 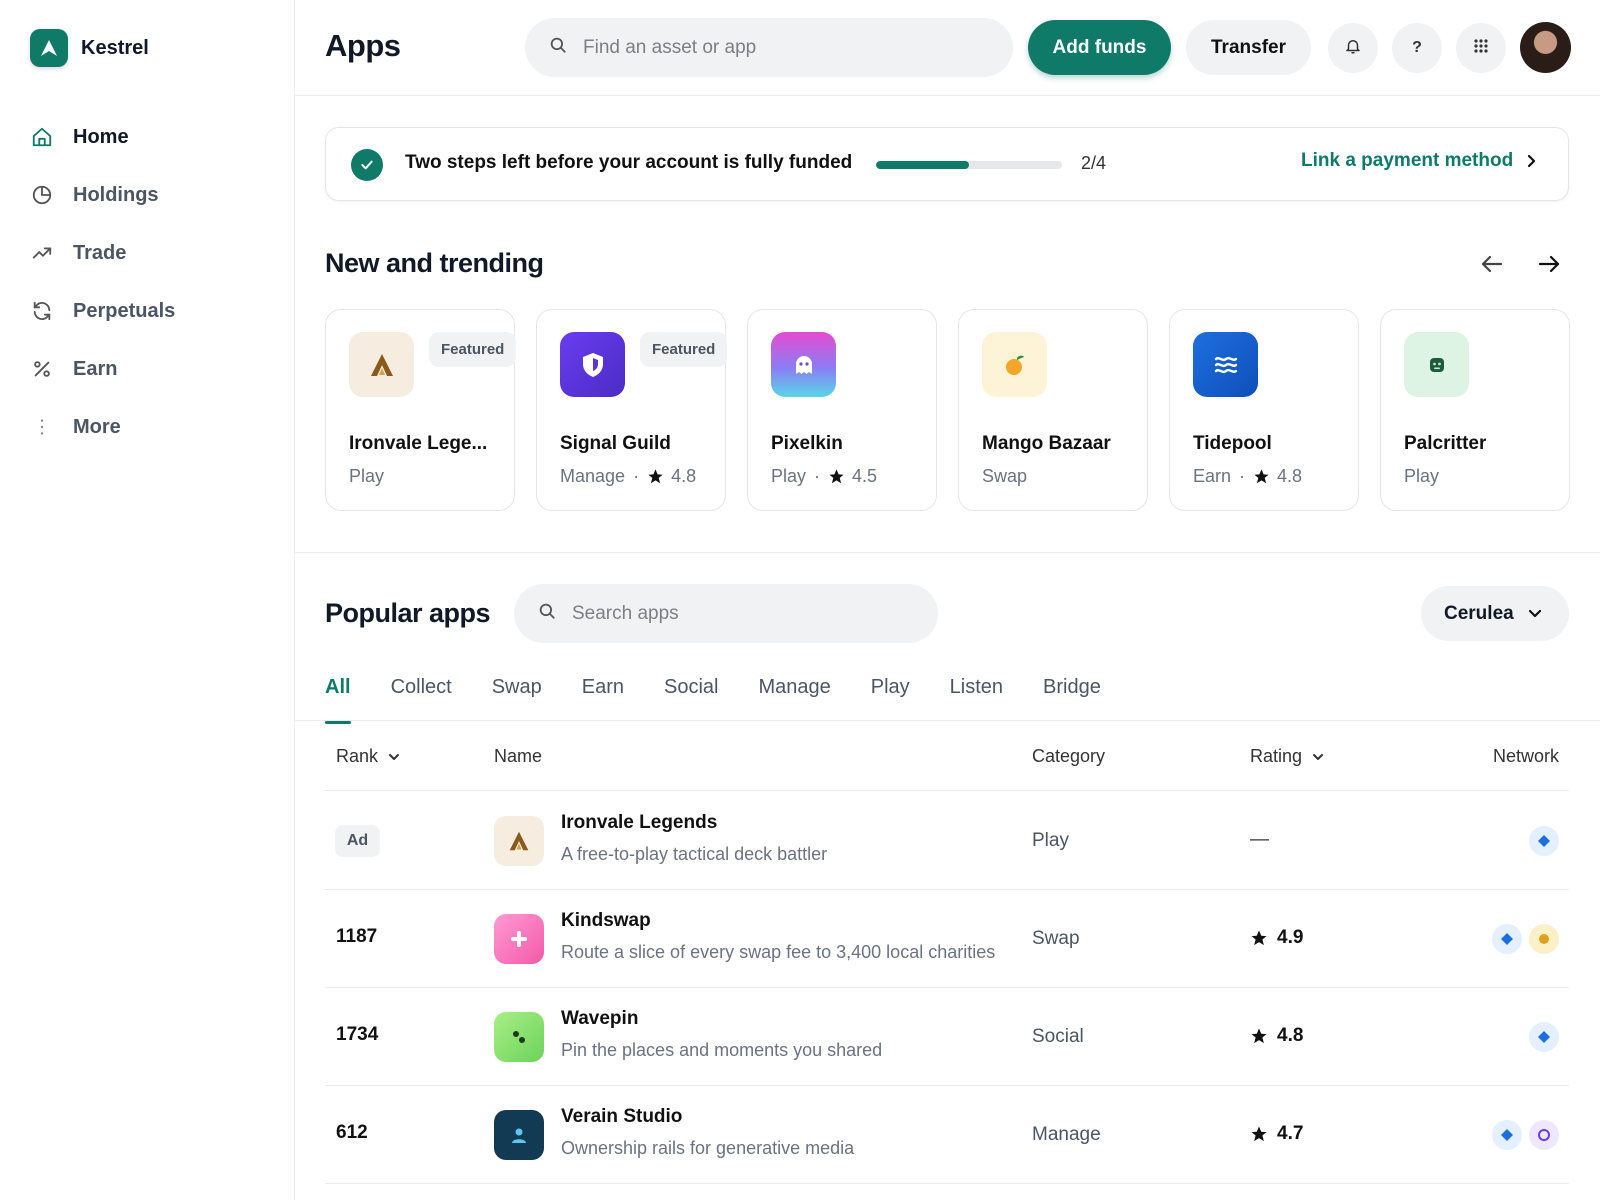 I want to click on carousel-prev-button, so click(x=1492, y=266).